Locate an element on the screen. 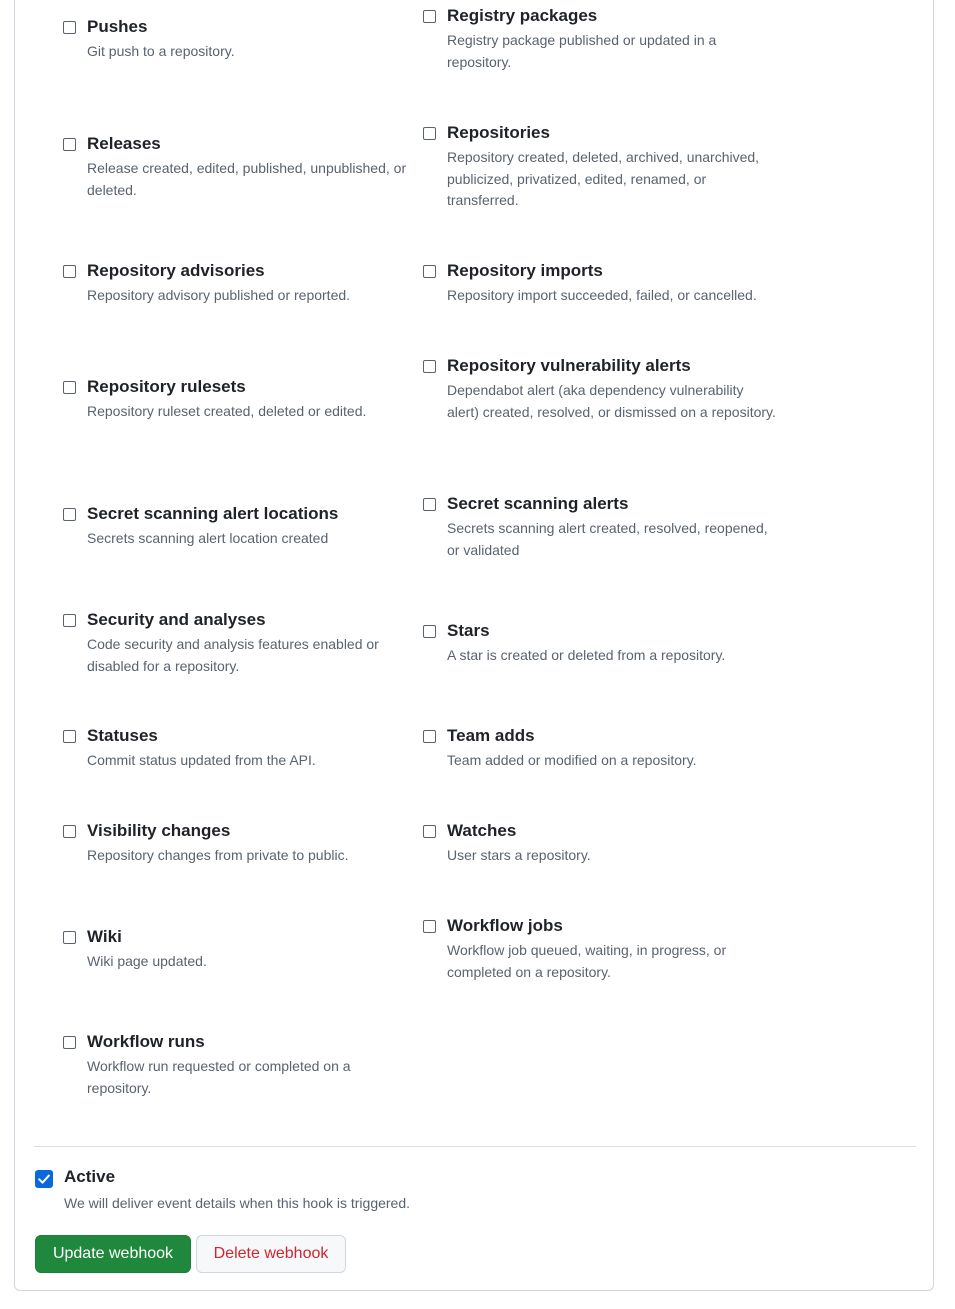  event-title: Security and analyses is located at coordinates (176, 619).